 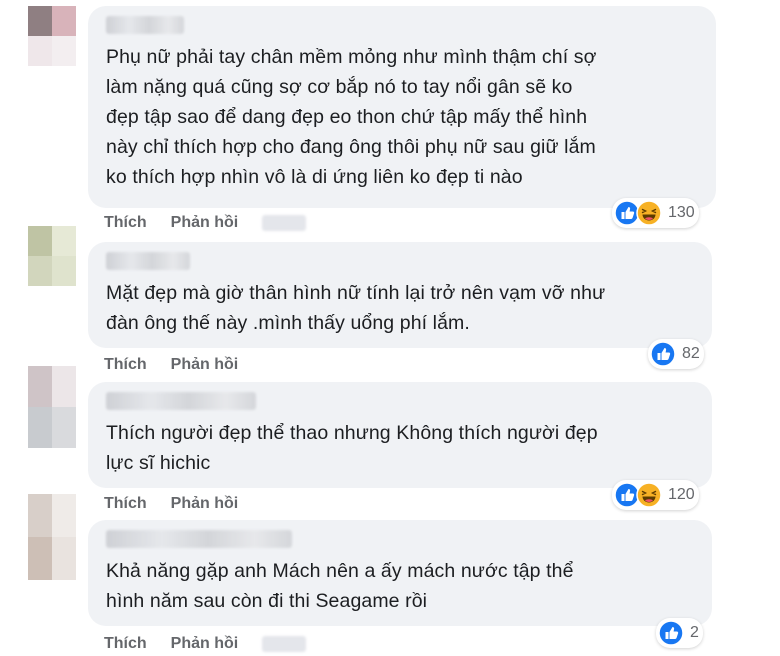 I want to click on reaction-summary: 2, so click(x=679, y=633).